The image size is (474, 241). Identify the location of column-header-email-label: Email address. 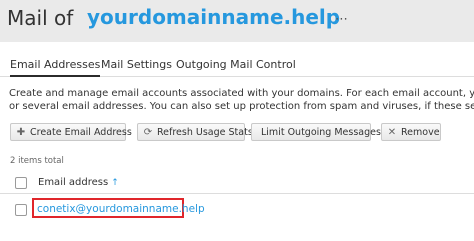
(73, 182).